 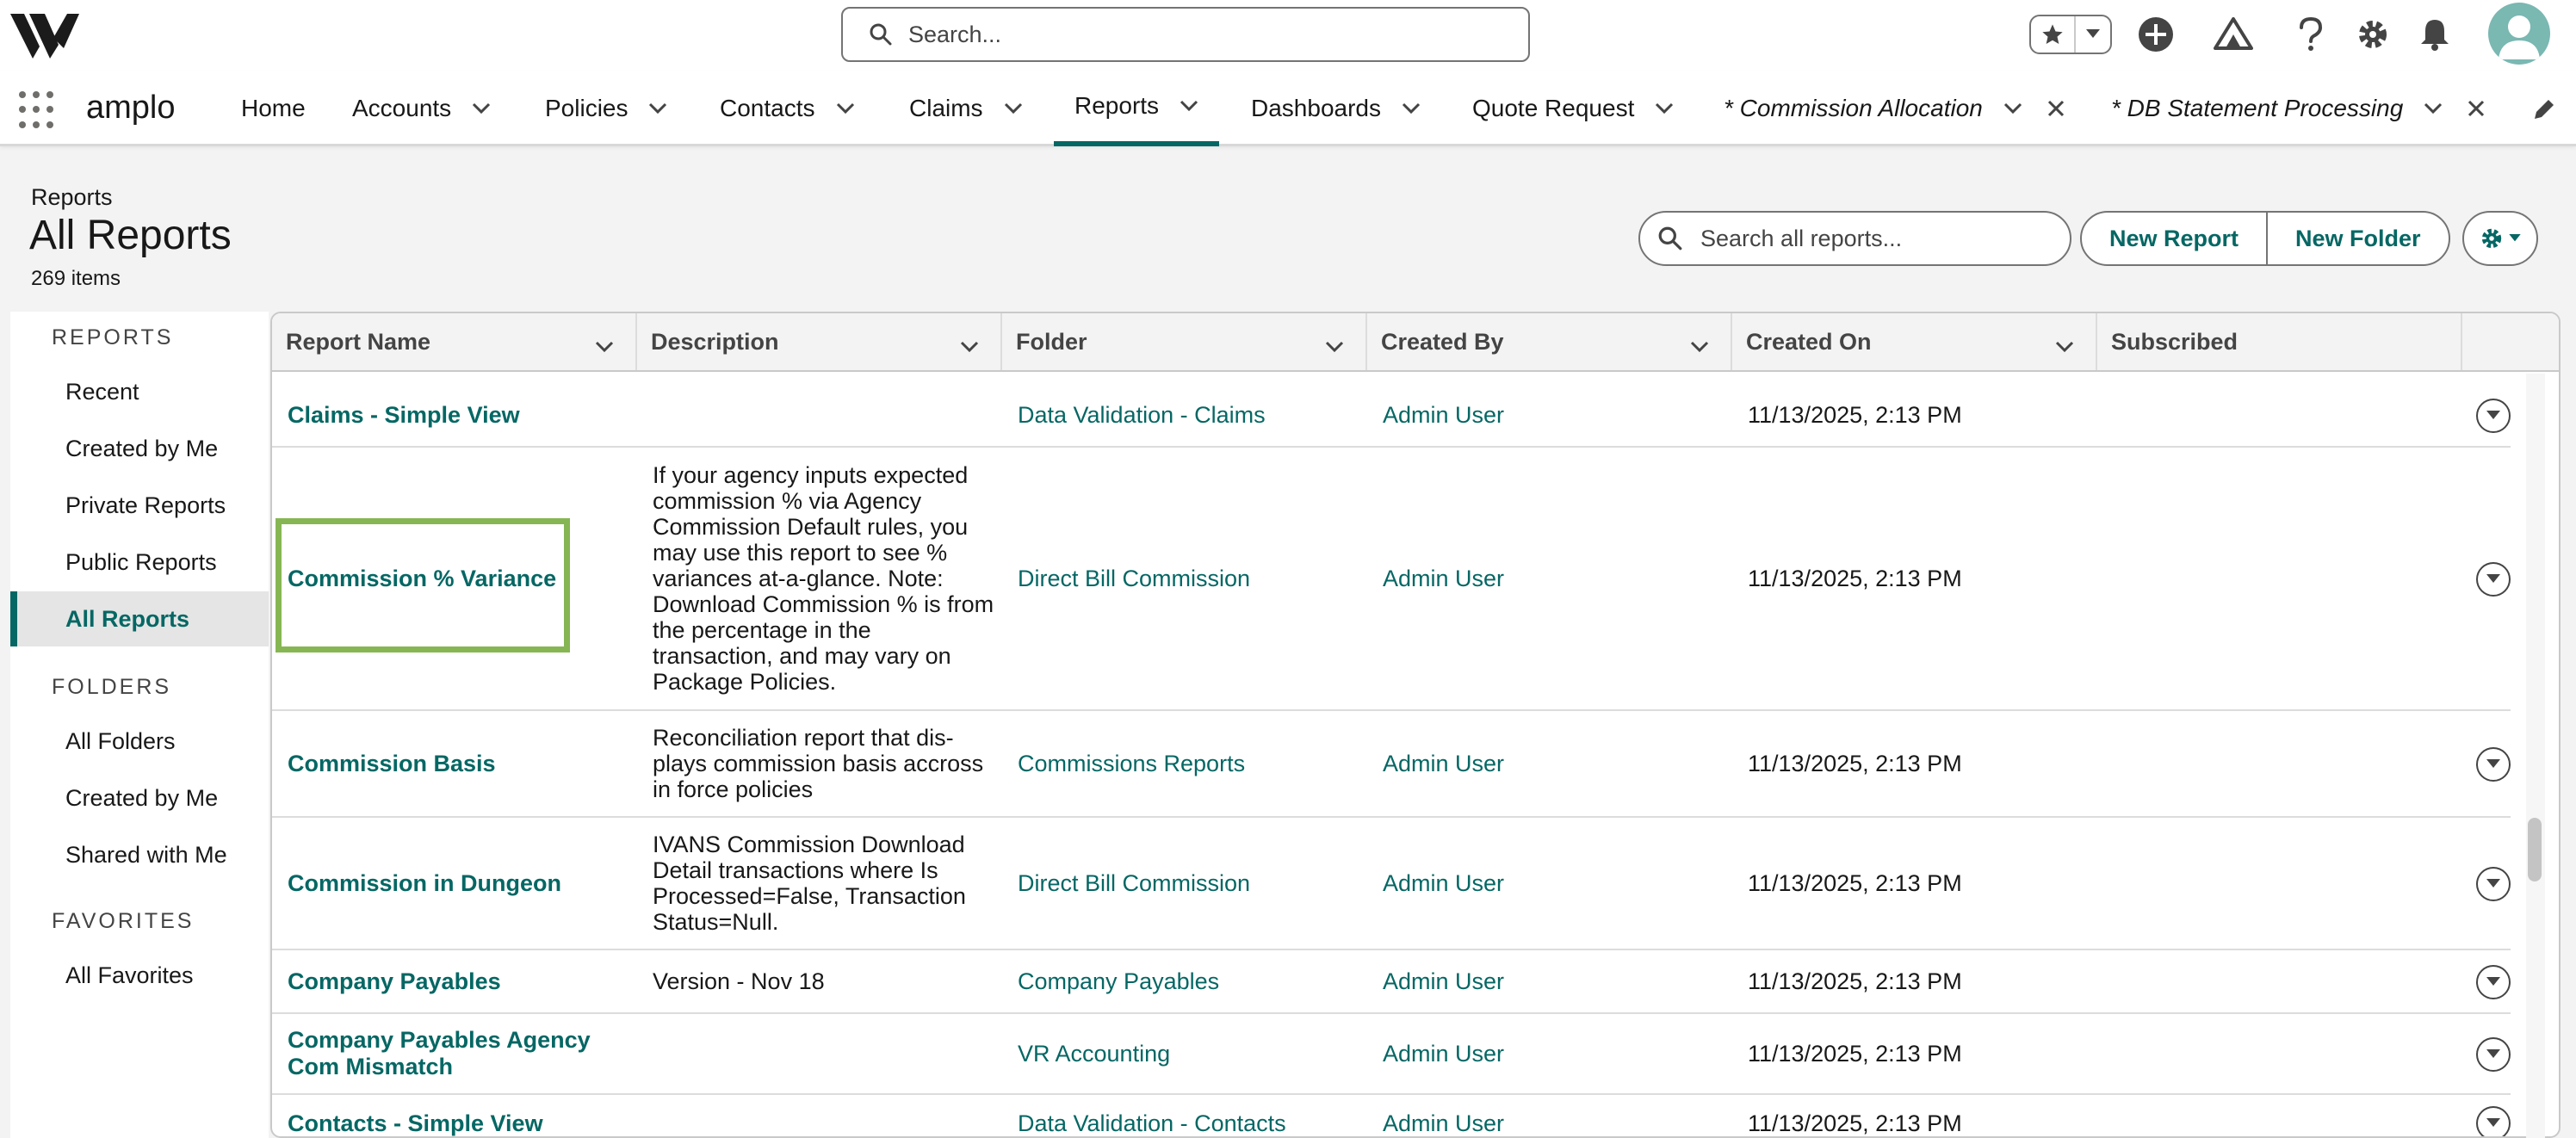 What do you see at coordinates (139, 854) in the screenshot?
I see `sidebar-item-shared-with-me: Shared with Me` at bounding box center [139, 854].